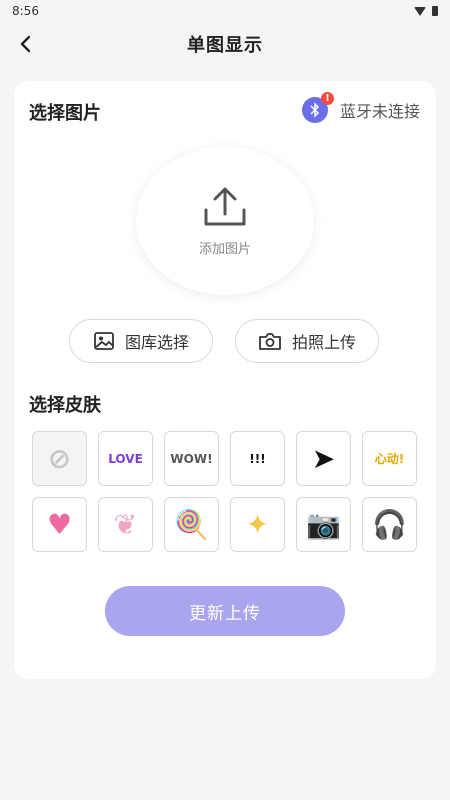 This screenshot has height=800, width=450. I want to click on page-title: 单图显示, so click(225, 45).